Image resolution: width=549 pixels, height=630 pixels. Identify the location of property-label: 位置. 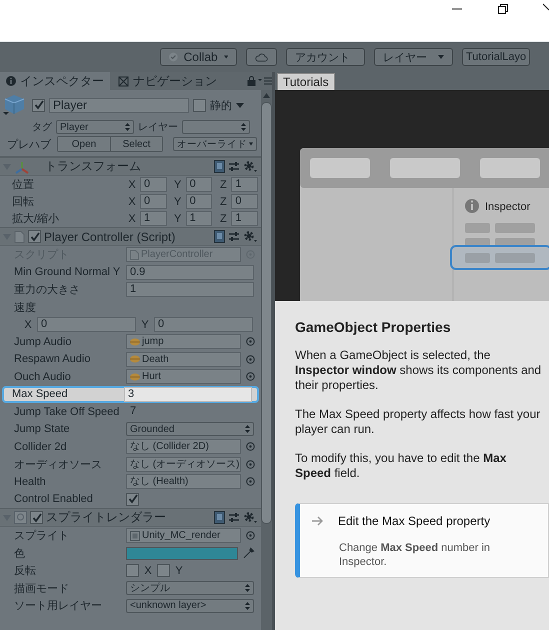
(23, 185).